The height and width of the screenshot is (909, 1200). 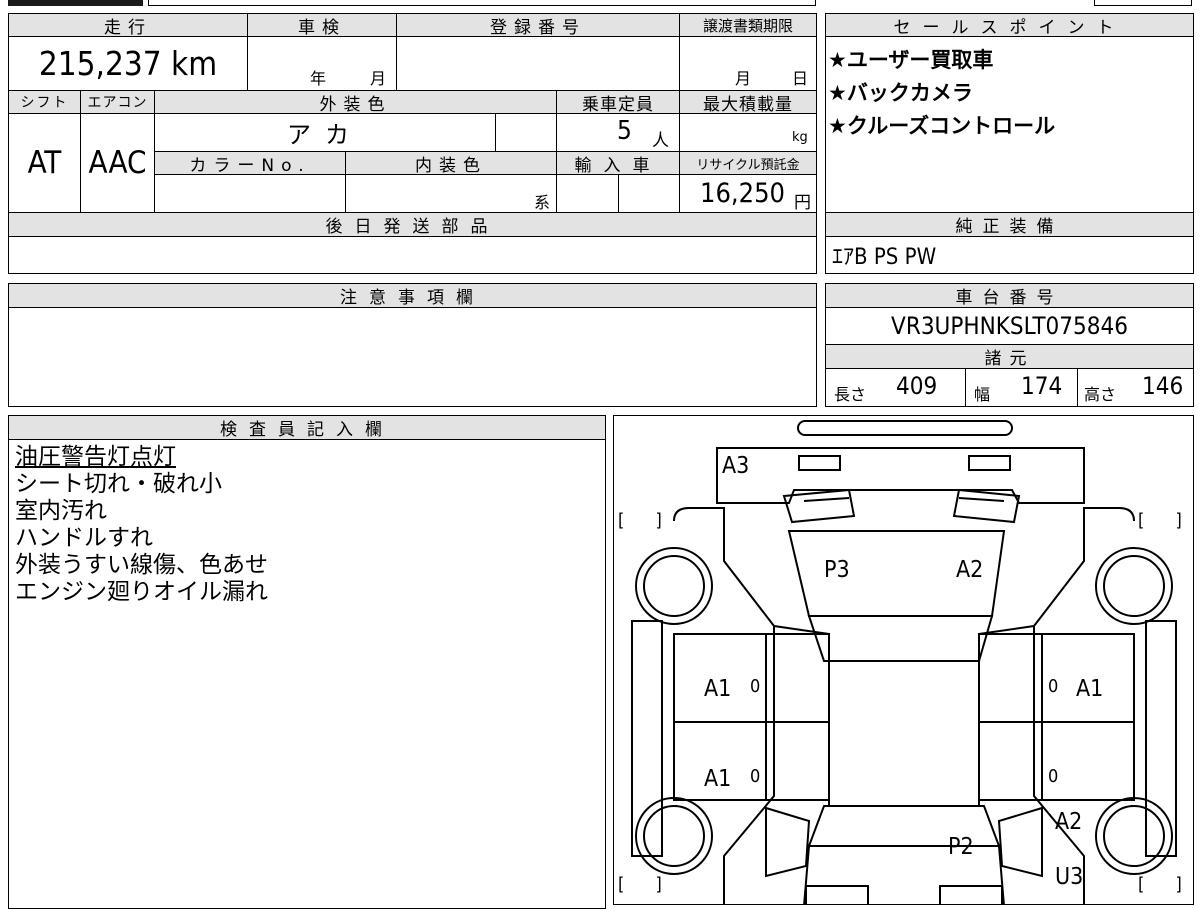 I want to click on aircon-value: AAC, so click(x=117, y=163).